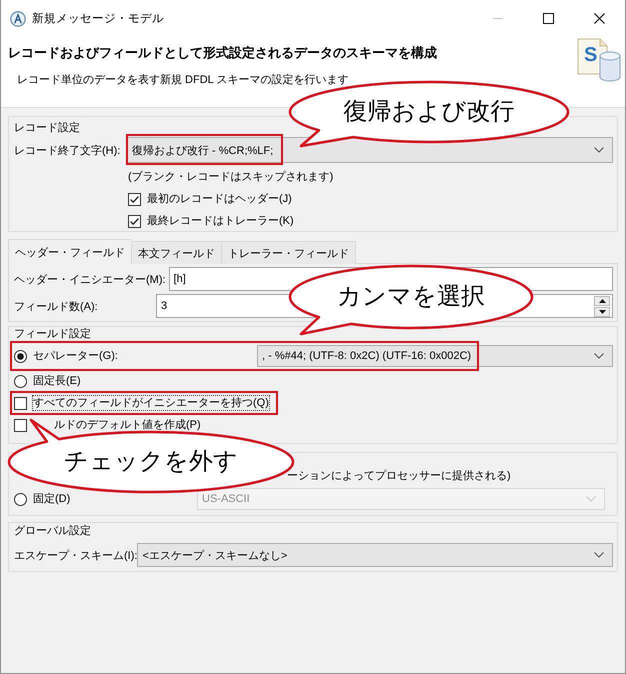 The image size is (626, 674). I want to click on page-title: レコードおよびフィールドとして形式設定されるデータのスキーマを構成, so click(222, 53).